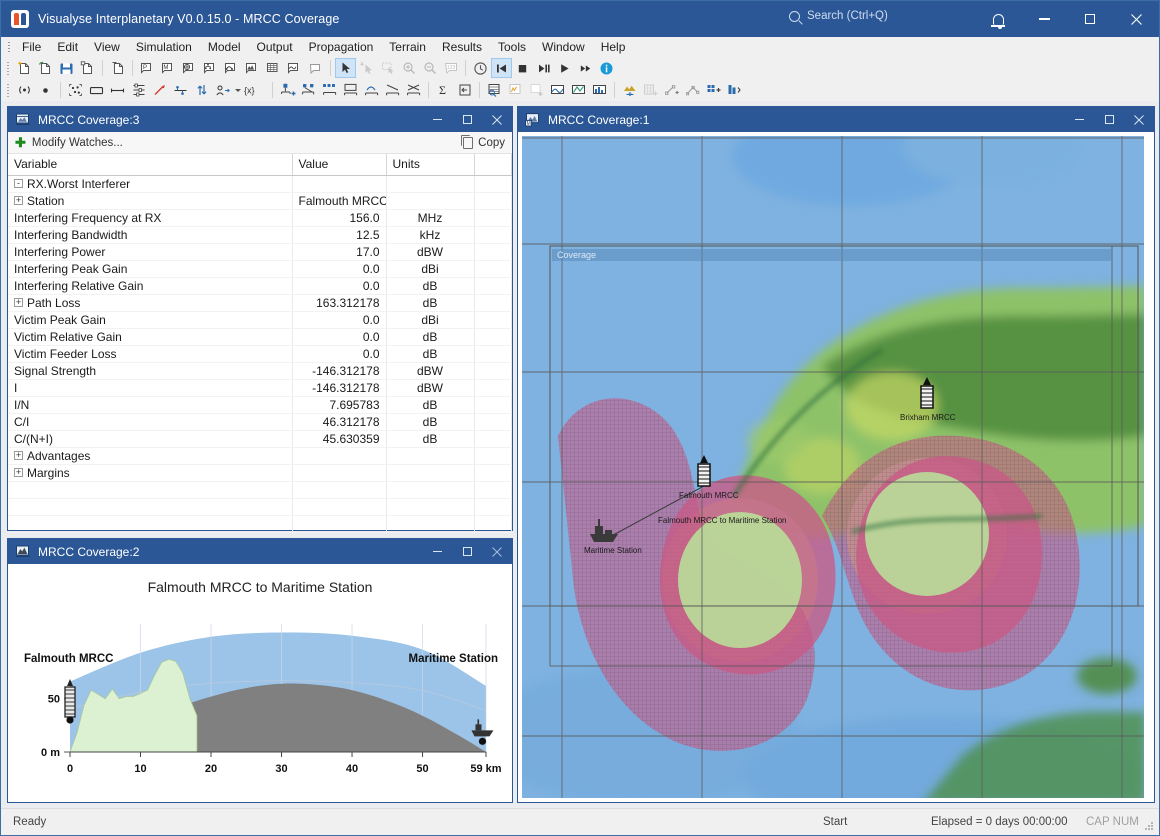 Image resolution: width=1160 pixels, height=836 pixels. What do you see at coordinates (31, 47) in the screenshot?
I see `menu-item-file: File` at bounding box center [31, 47].